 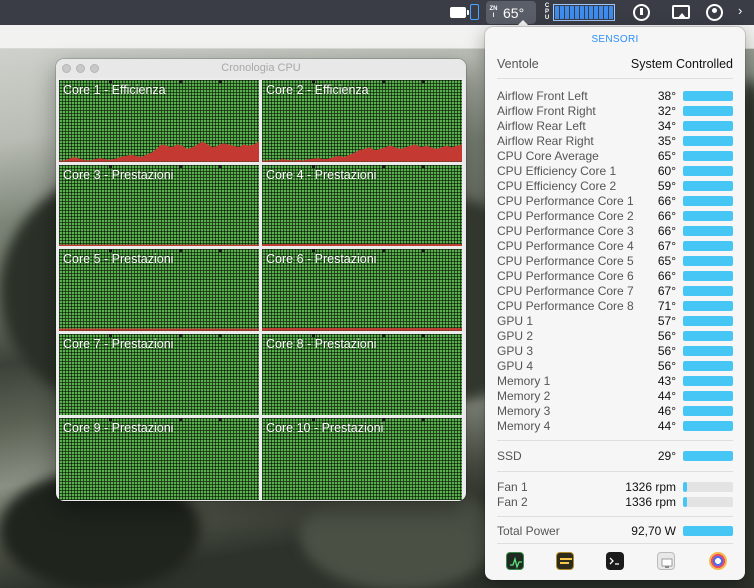 I want to click on sensor-label: CPU Performance Core 1, so click(x=565, y=200).